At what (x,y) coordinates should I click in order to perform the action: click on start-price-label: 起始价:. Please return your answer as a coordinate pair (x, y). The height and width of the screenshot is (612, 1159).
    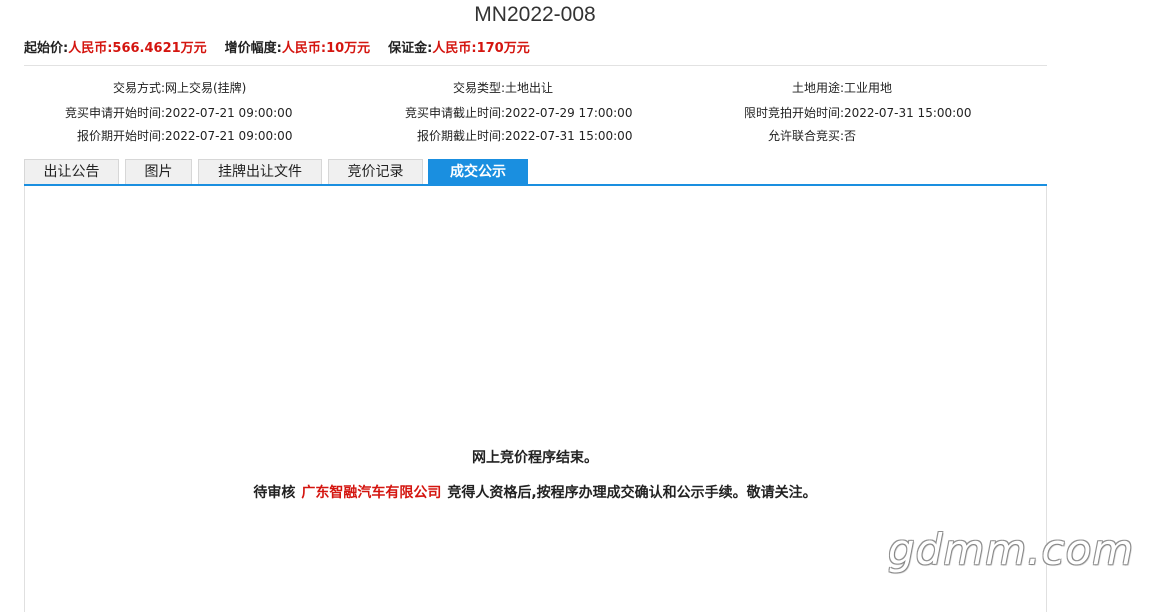
    Looking at the image, I should click on (46, 48).